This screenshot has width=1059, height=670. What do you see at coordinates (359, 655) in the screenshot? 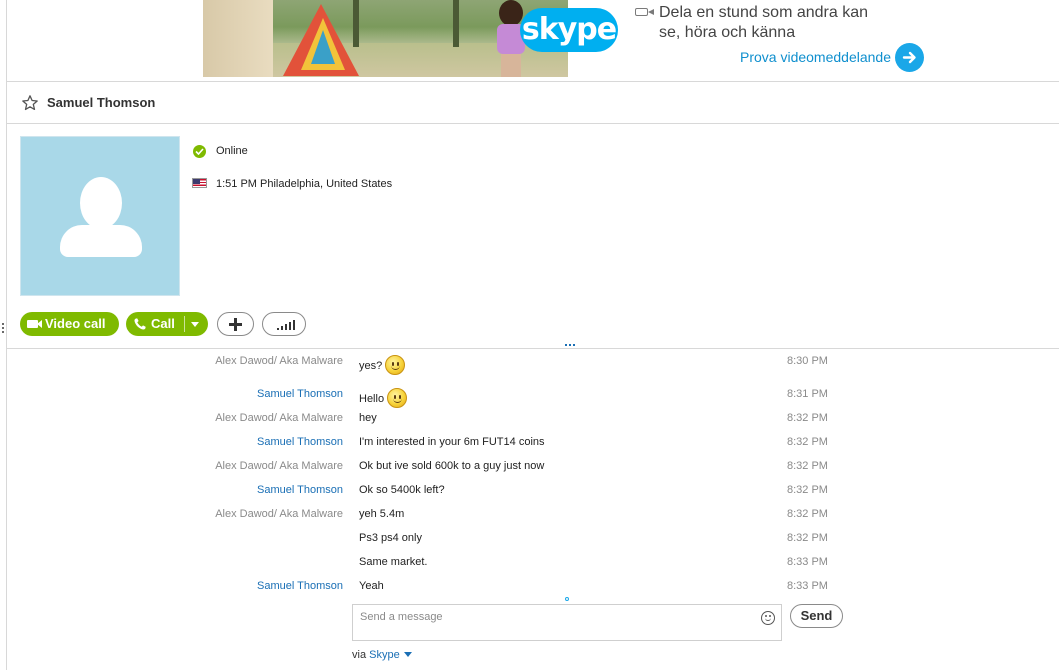
I see `via-label: via` at bounding box center [359, 655].